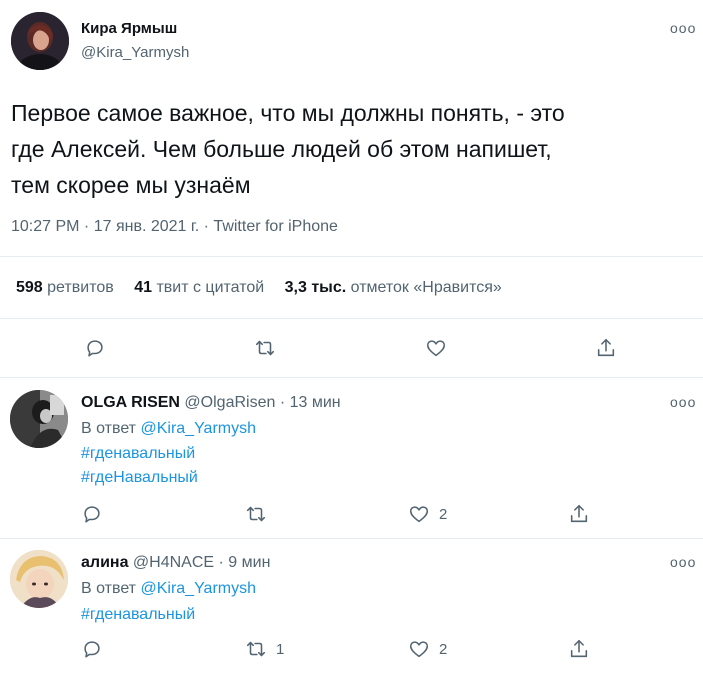  Describe the element at coordinates (280, 649) in the screenshot. I see `retweet-count: 1` at that location.